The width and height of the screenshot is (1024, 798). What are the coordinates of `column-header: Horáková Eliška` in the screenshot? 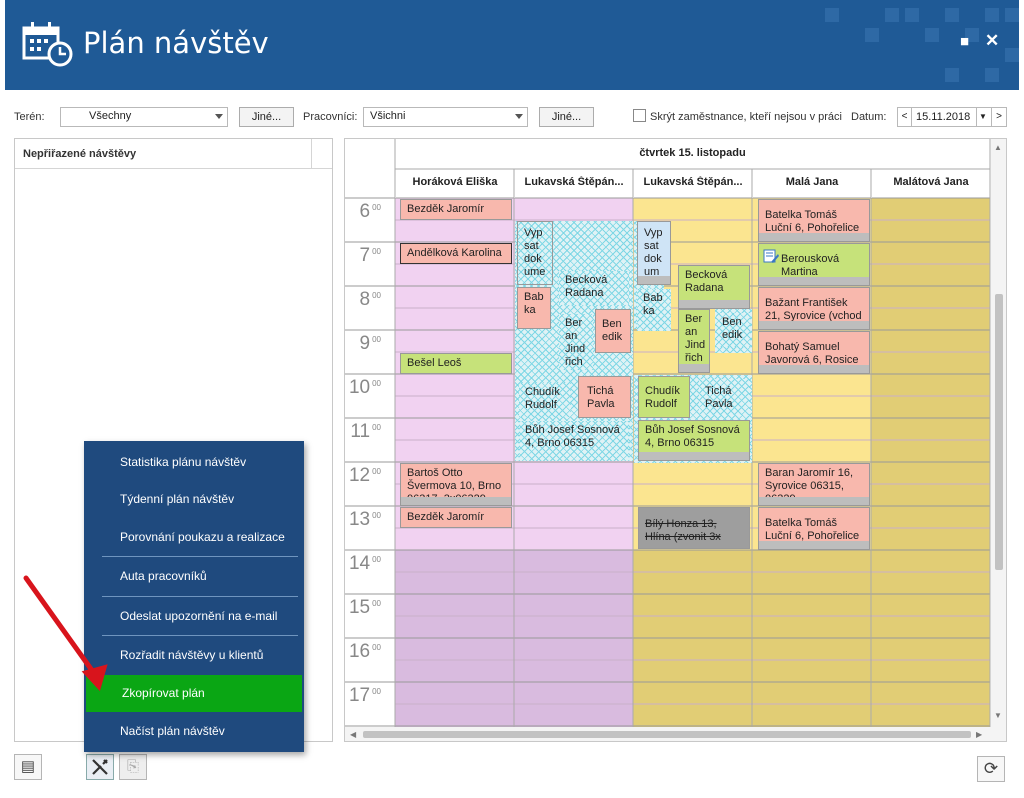 It's located at (454, 187).